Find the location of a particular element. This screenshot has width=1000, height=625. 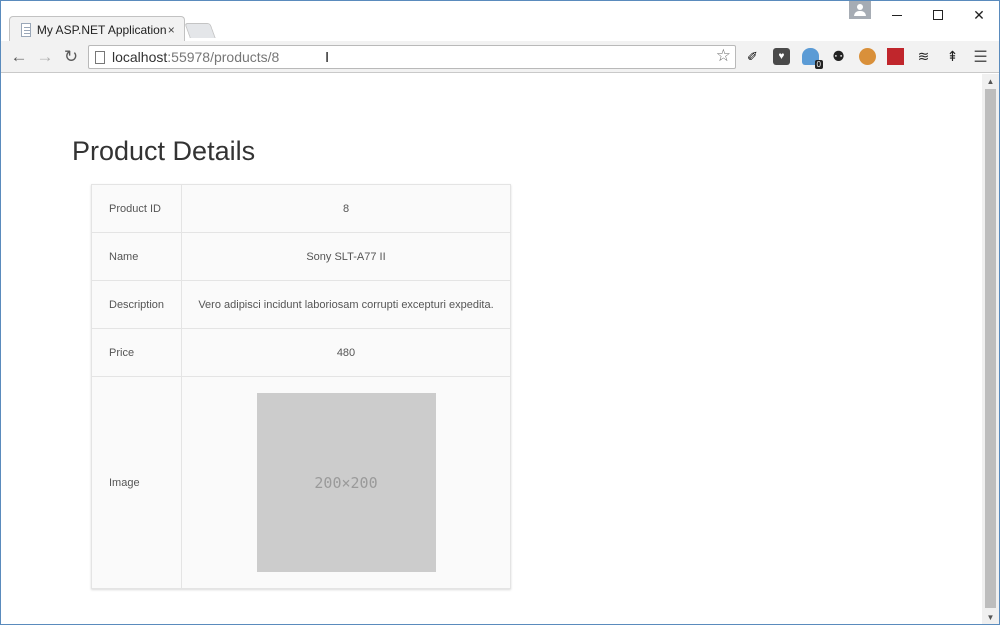

ghostery-extension-icon: 0 is located at coordinates (812, 58).